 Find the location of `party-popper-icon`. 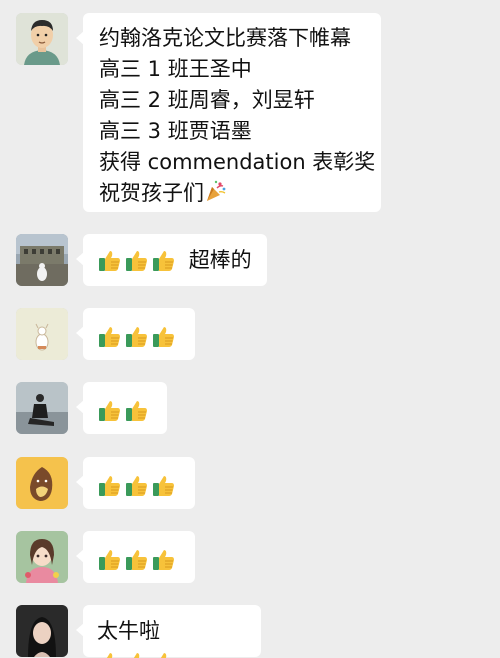

party-popper-icon is located at coordinates (216, 191).